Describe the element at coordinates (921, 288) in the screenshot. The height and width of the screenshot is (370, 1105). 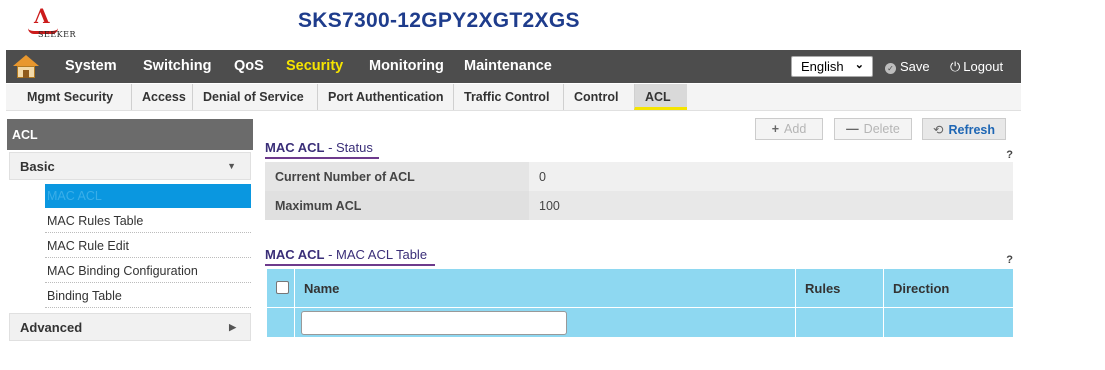
I see `column-header-direction: Direction` at that location.